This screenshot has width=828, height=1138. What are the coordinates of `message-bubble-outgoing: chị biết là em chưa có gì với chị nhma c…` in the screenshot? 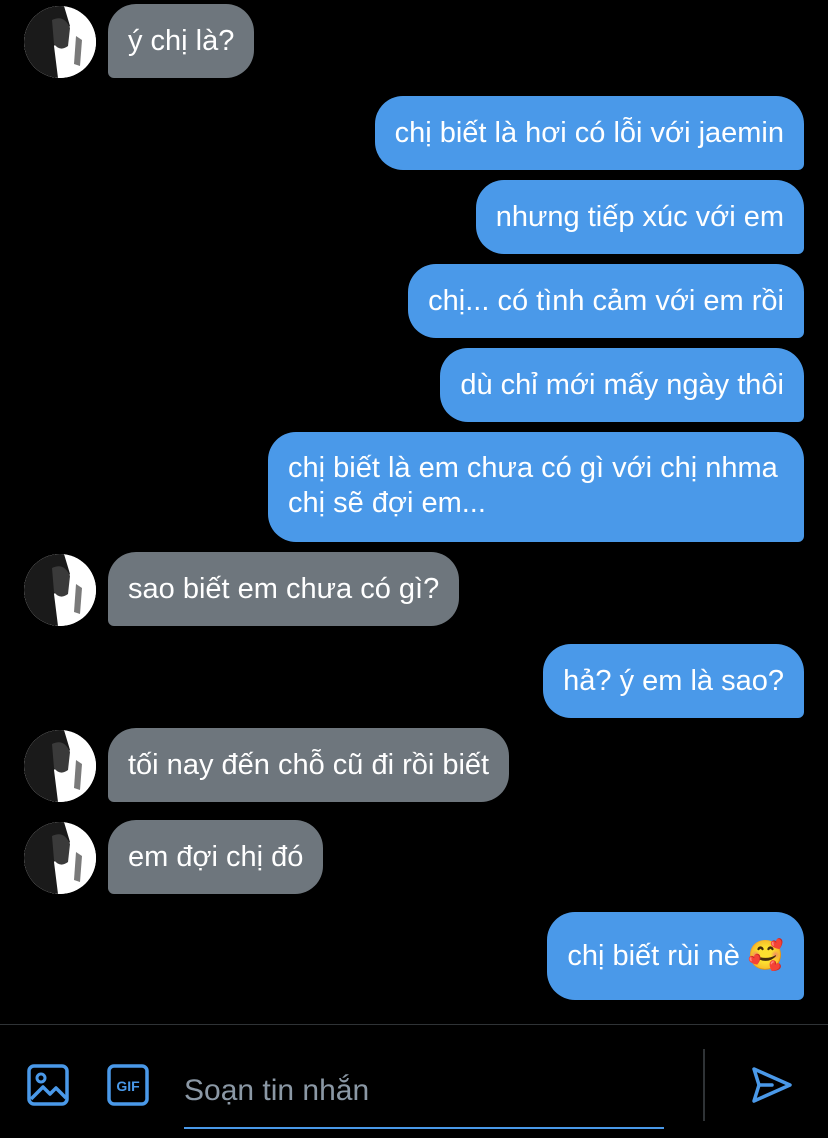 It's located at (536, 487).